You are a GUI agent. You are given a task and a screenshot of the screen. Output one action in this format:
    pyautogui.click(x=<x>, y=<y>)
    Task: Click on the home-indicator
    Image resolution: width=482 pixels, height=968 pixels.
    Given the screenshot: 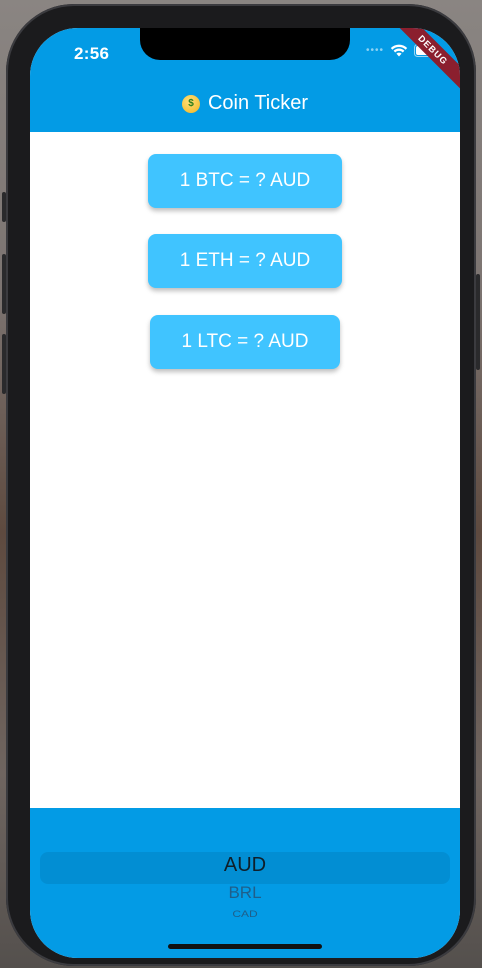 What is the action you would take?
    pyautogui.click(x=245, y=946)
    